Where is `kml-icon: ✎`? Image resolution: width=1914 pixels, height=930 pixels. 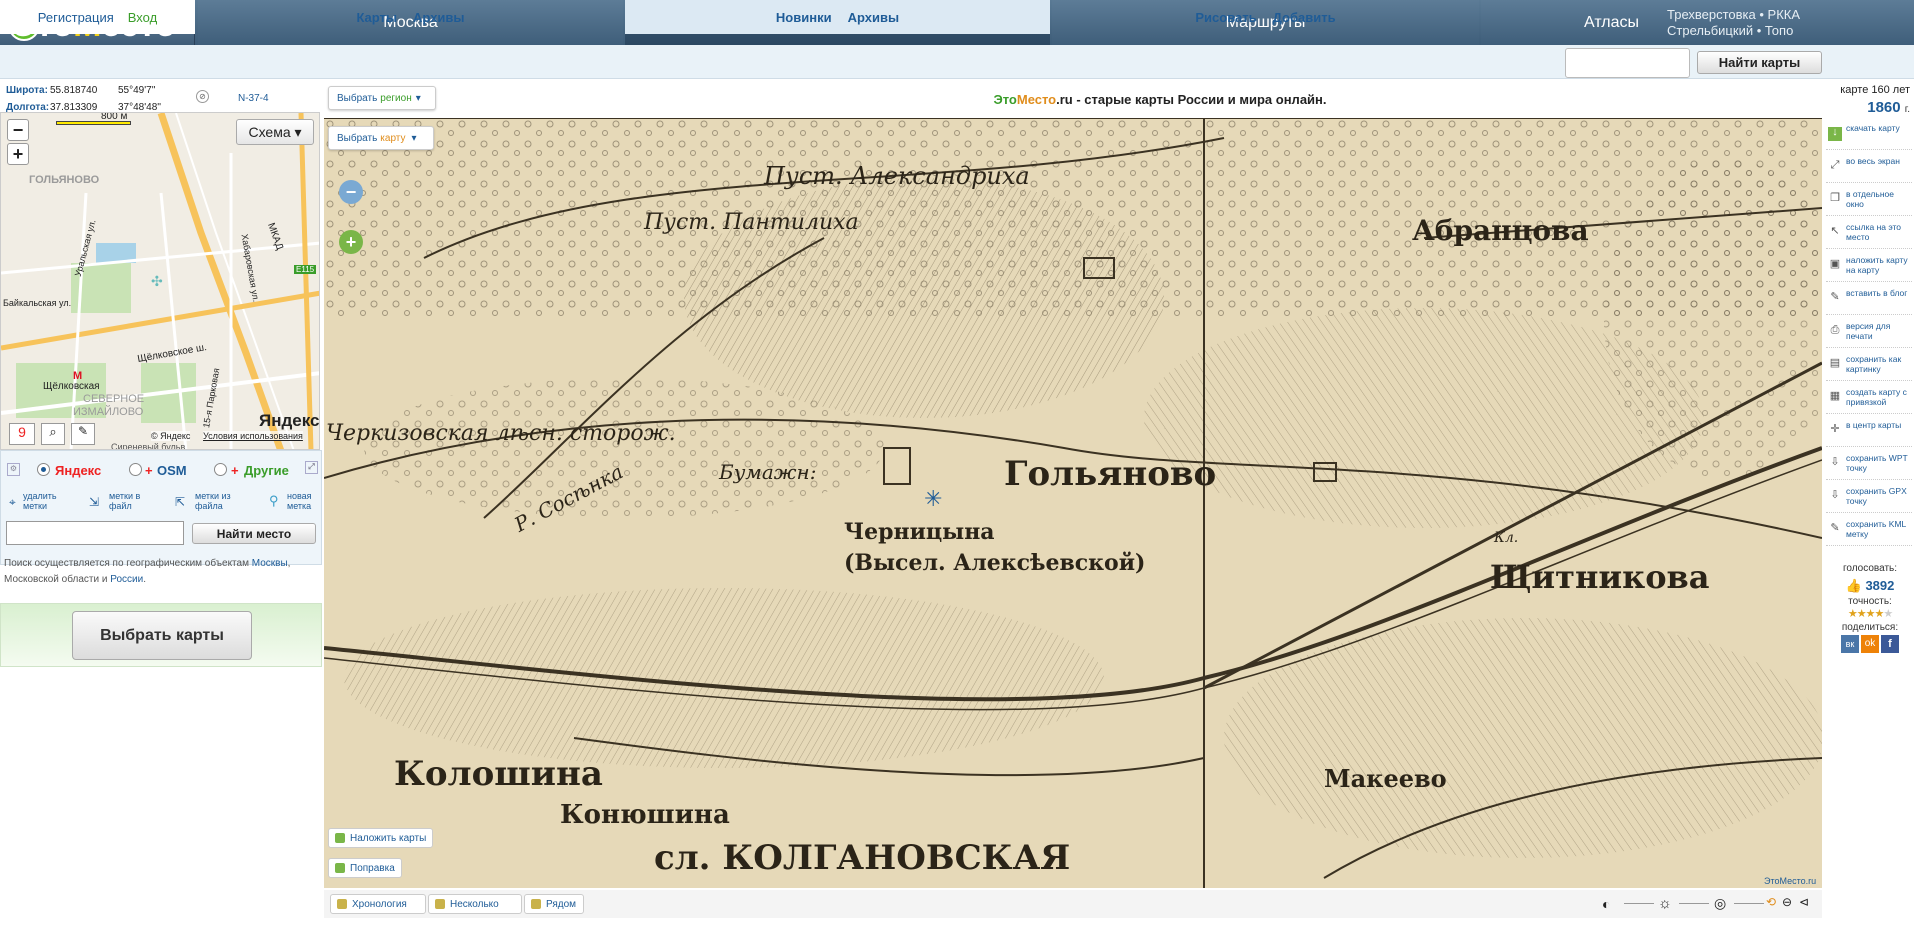 kml-icon: ✎ is located at coordinates (1835, 528).